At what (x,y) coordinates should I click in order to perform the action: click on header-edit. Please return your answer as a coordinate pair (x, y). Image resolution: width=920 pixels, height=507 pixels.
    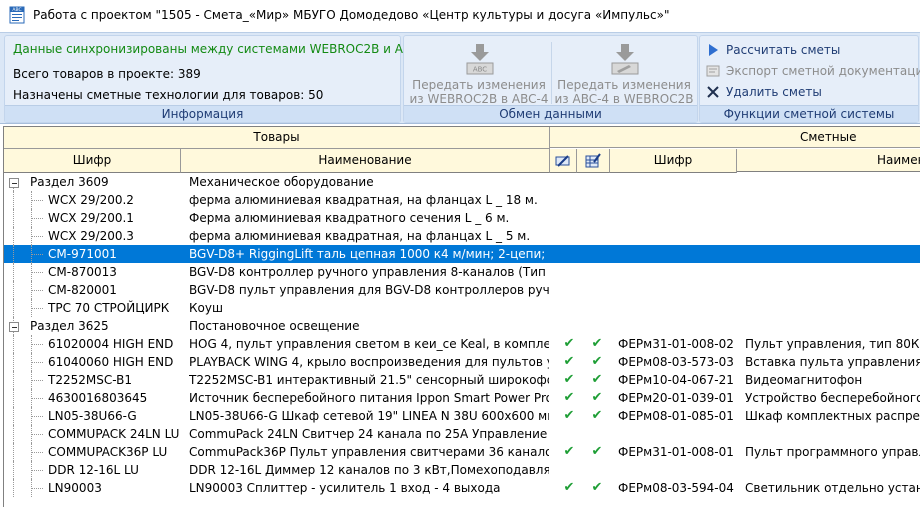
    Looking at the image, I should click on (563, 161).